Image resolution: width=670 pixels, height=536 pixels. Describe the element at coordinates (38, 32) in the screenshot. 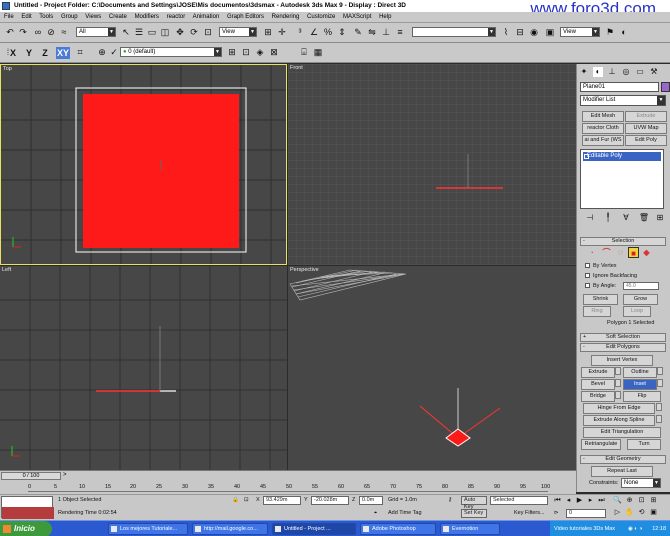

I see `link-icon: ∞` at that location.